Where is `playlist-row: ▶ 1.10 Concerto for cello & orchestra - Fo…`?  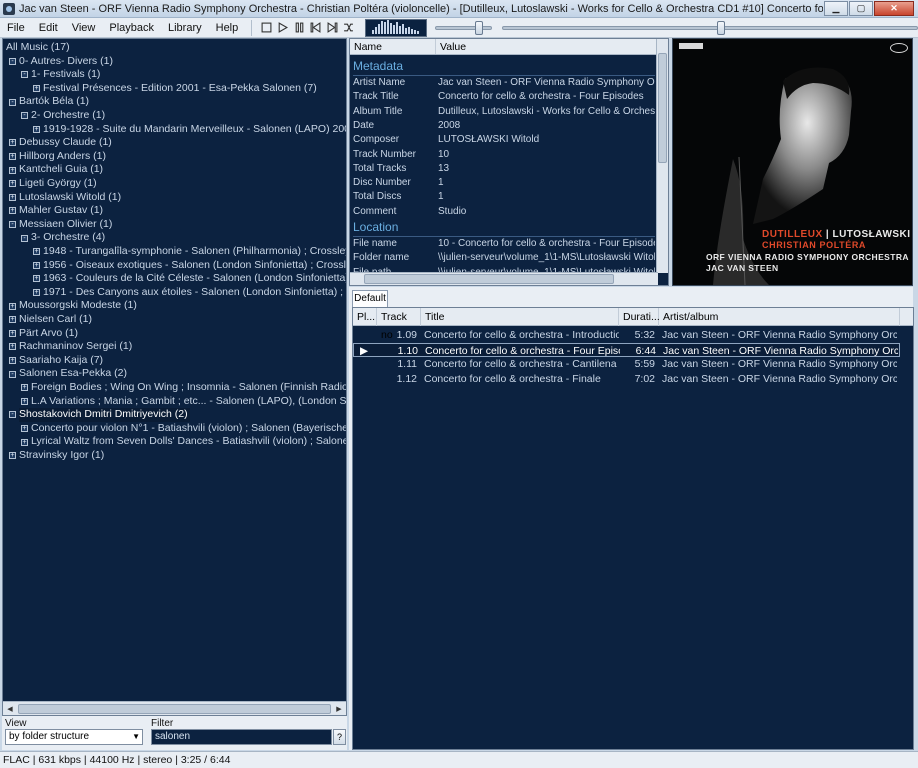 playlist-row: ▶ 1.10 Concerto for cello & orchestra - Fo… is located at coordinates (626, 349).